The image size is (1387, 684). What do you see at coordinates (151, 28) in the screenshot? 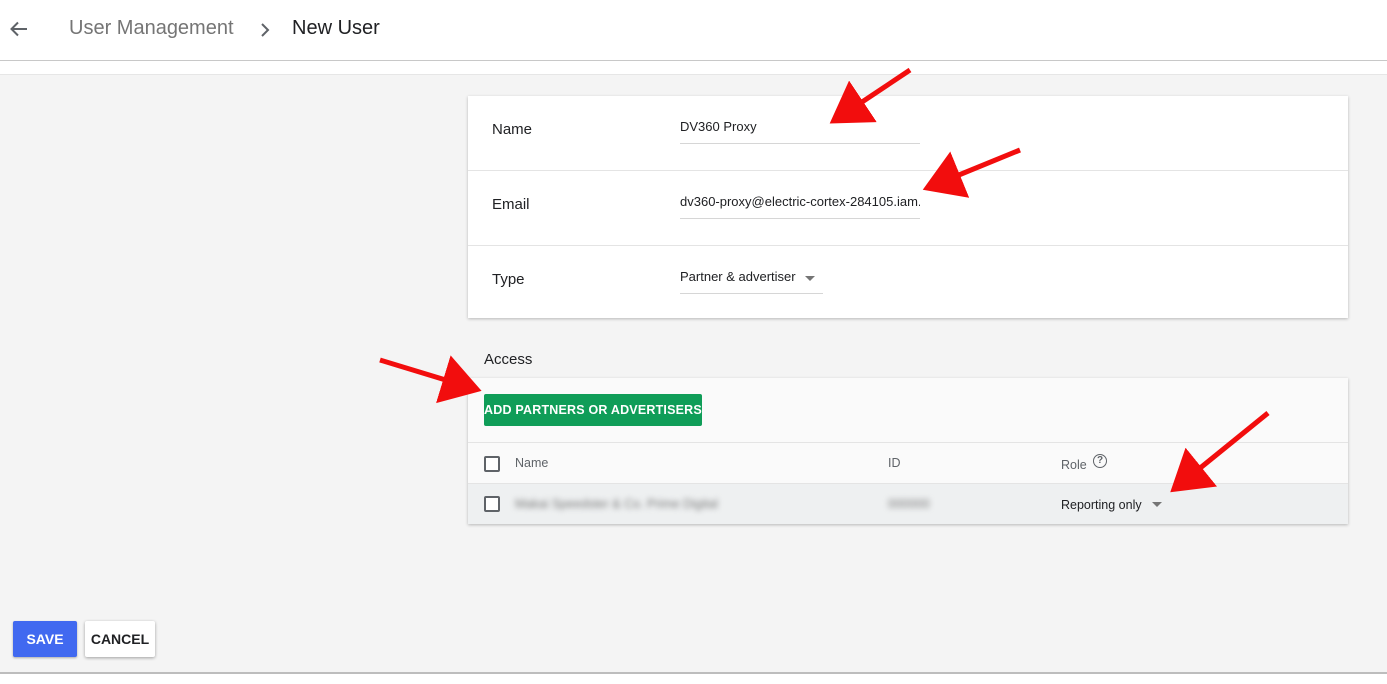
I see `breadcrumb-user-management: User Management` at bounding box center [151, 28].